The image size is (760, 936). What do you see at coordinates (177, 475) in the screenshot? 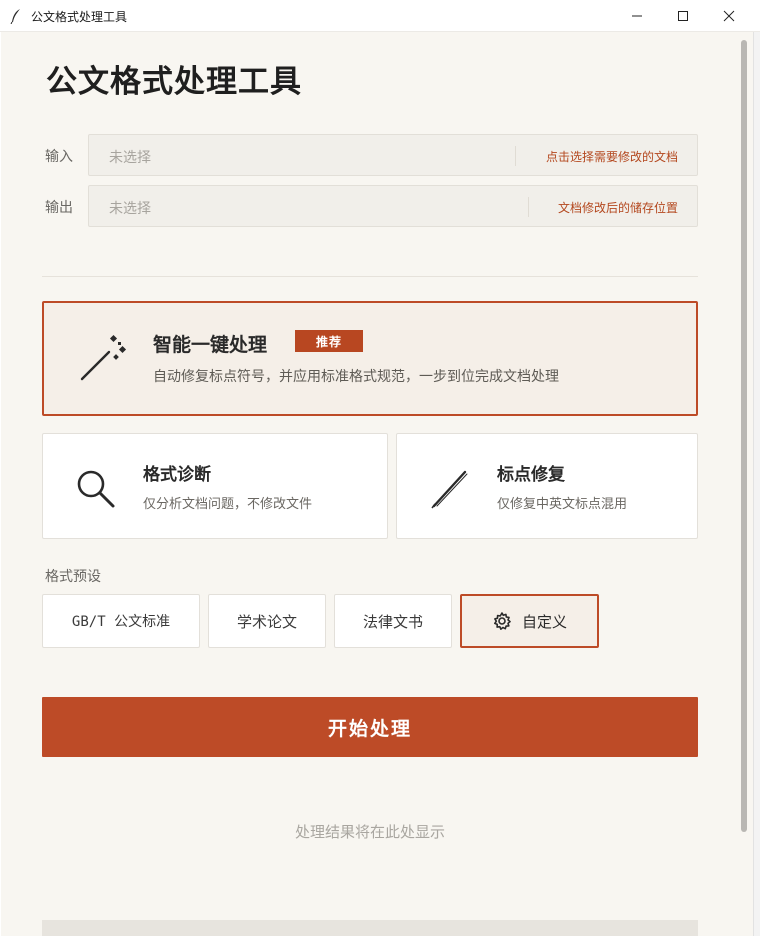
I see `format-diagnose-title: 格式诊断` at bounding box center [177, 475].